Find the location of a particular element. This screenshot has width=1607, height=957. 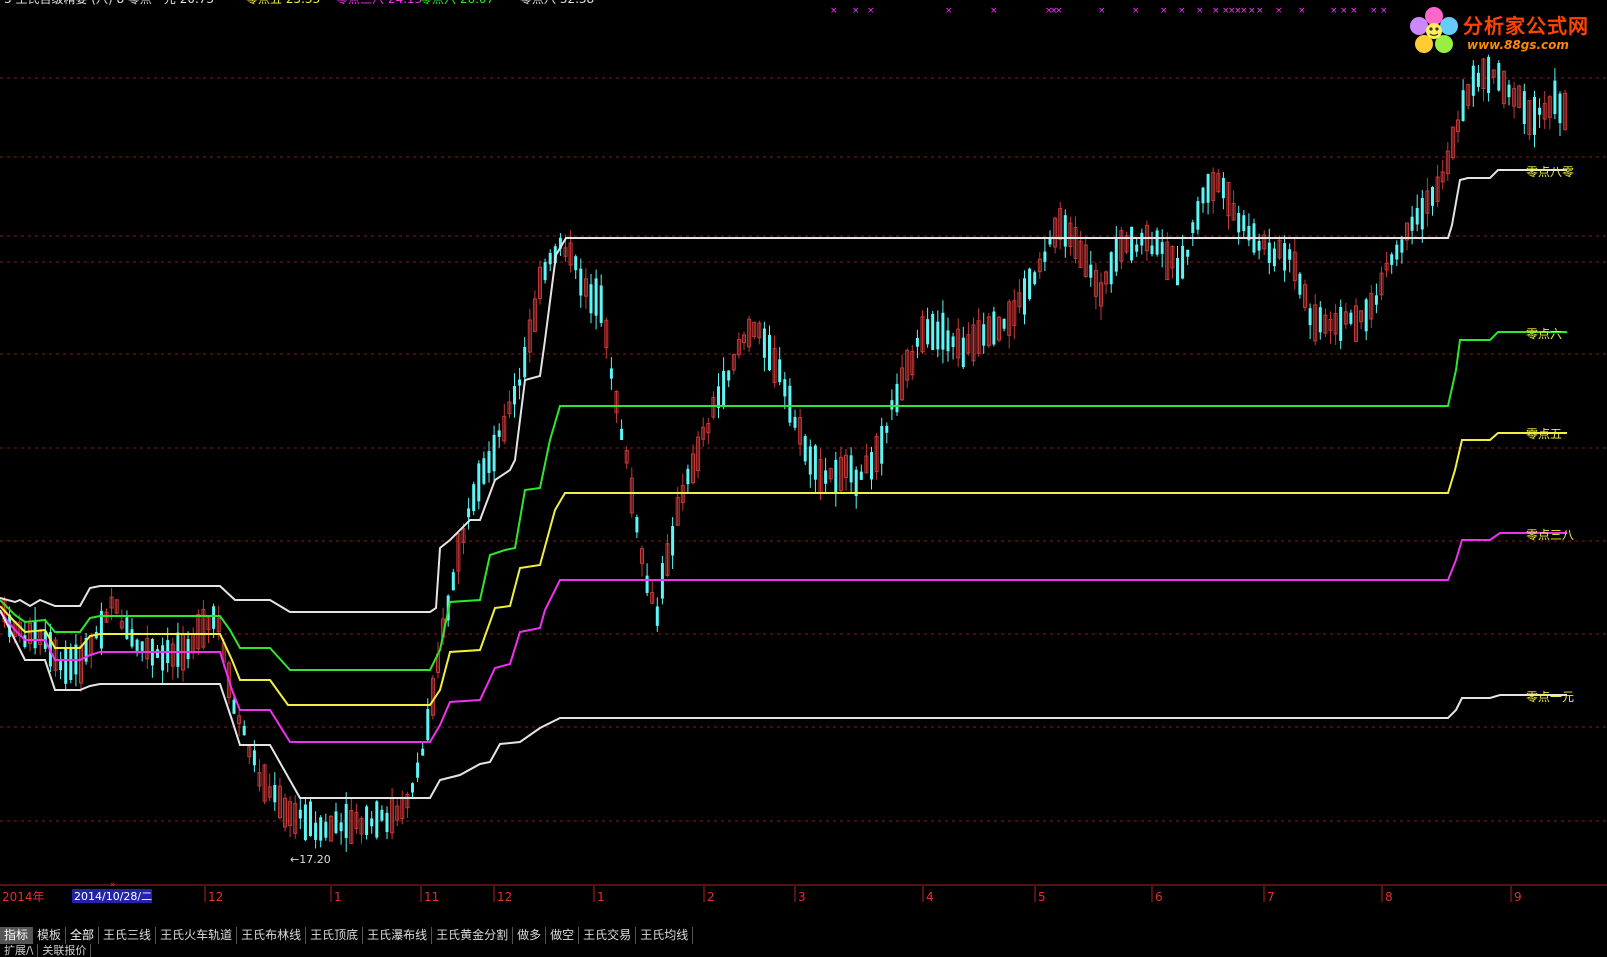

time-tick-label: 12 is located at coordinates (215, 897).